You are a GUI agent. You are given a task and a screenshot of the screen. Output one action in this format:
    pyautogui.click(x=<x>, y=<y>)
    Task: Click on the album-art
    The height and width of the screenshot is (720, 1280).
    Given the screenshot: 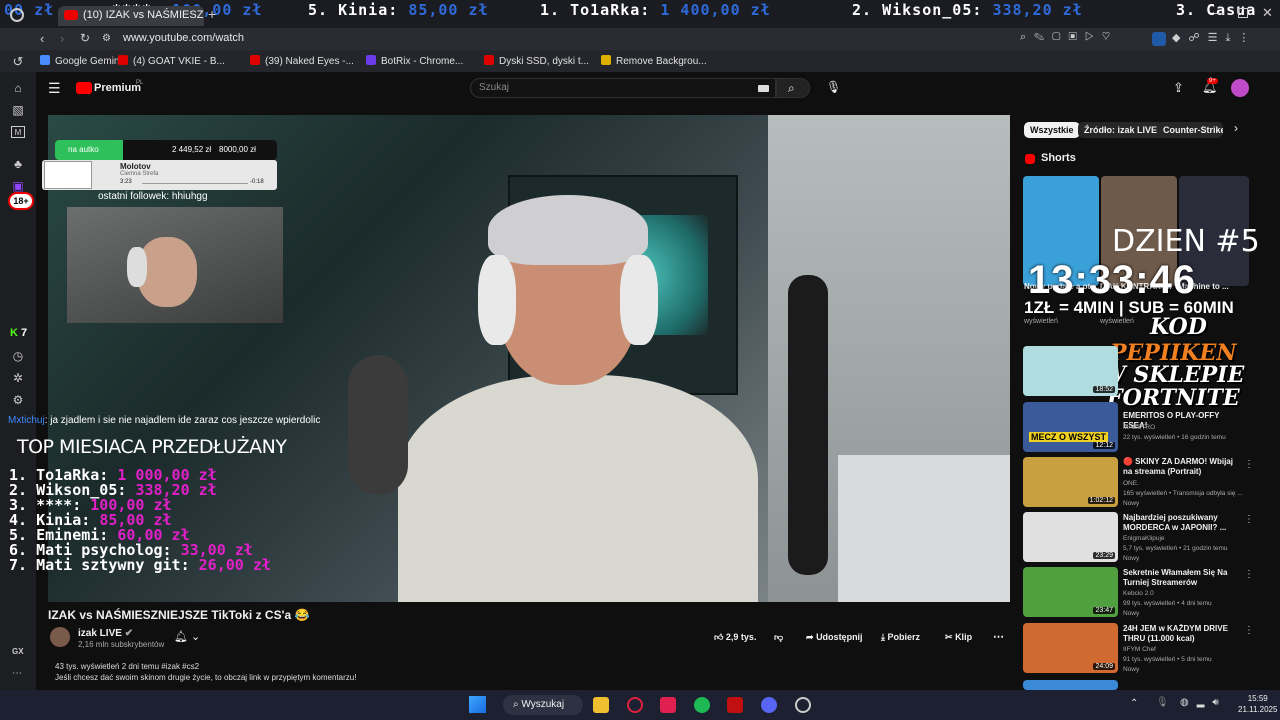 What is the action you would take?
    pyautogui.click(x=68, y=175)
    